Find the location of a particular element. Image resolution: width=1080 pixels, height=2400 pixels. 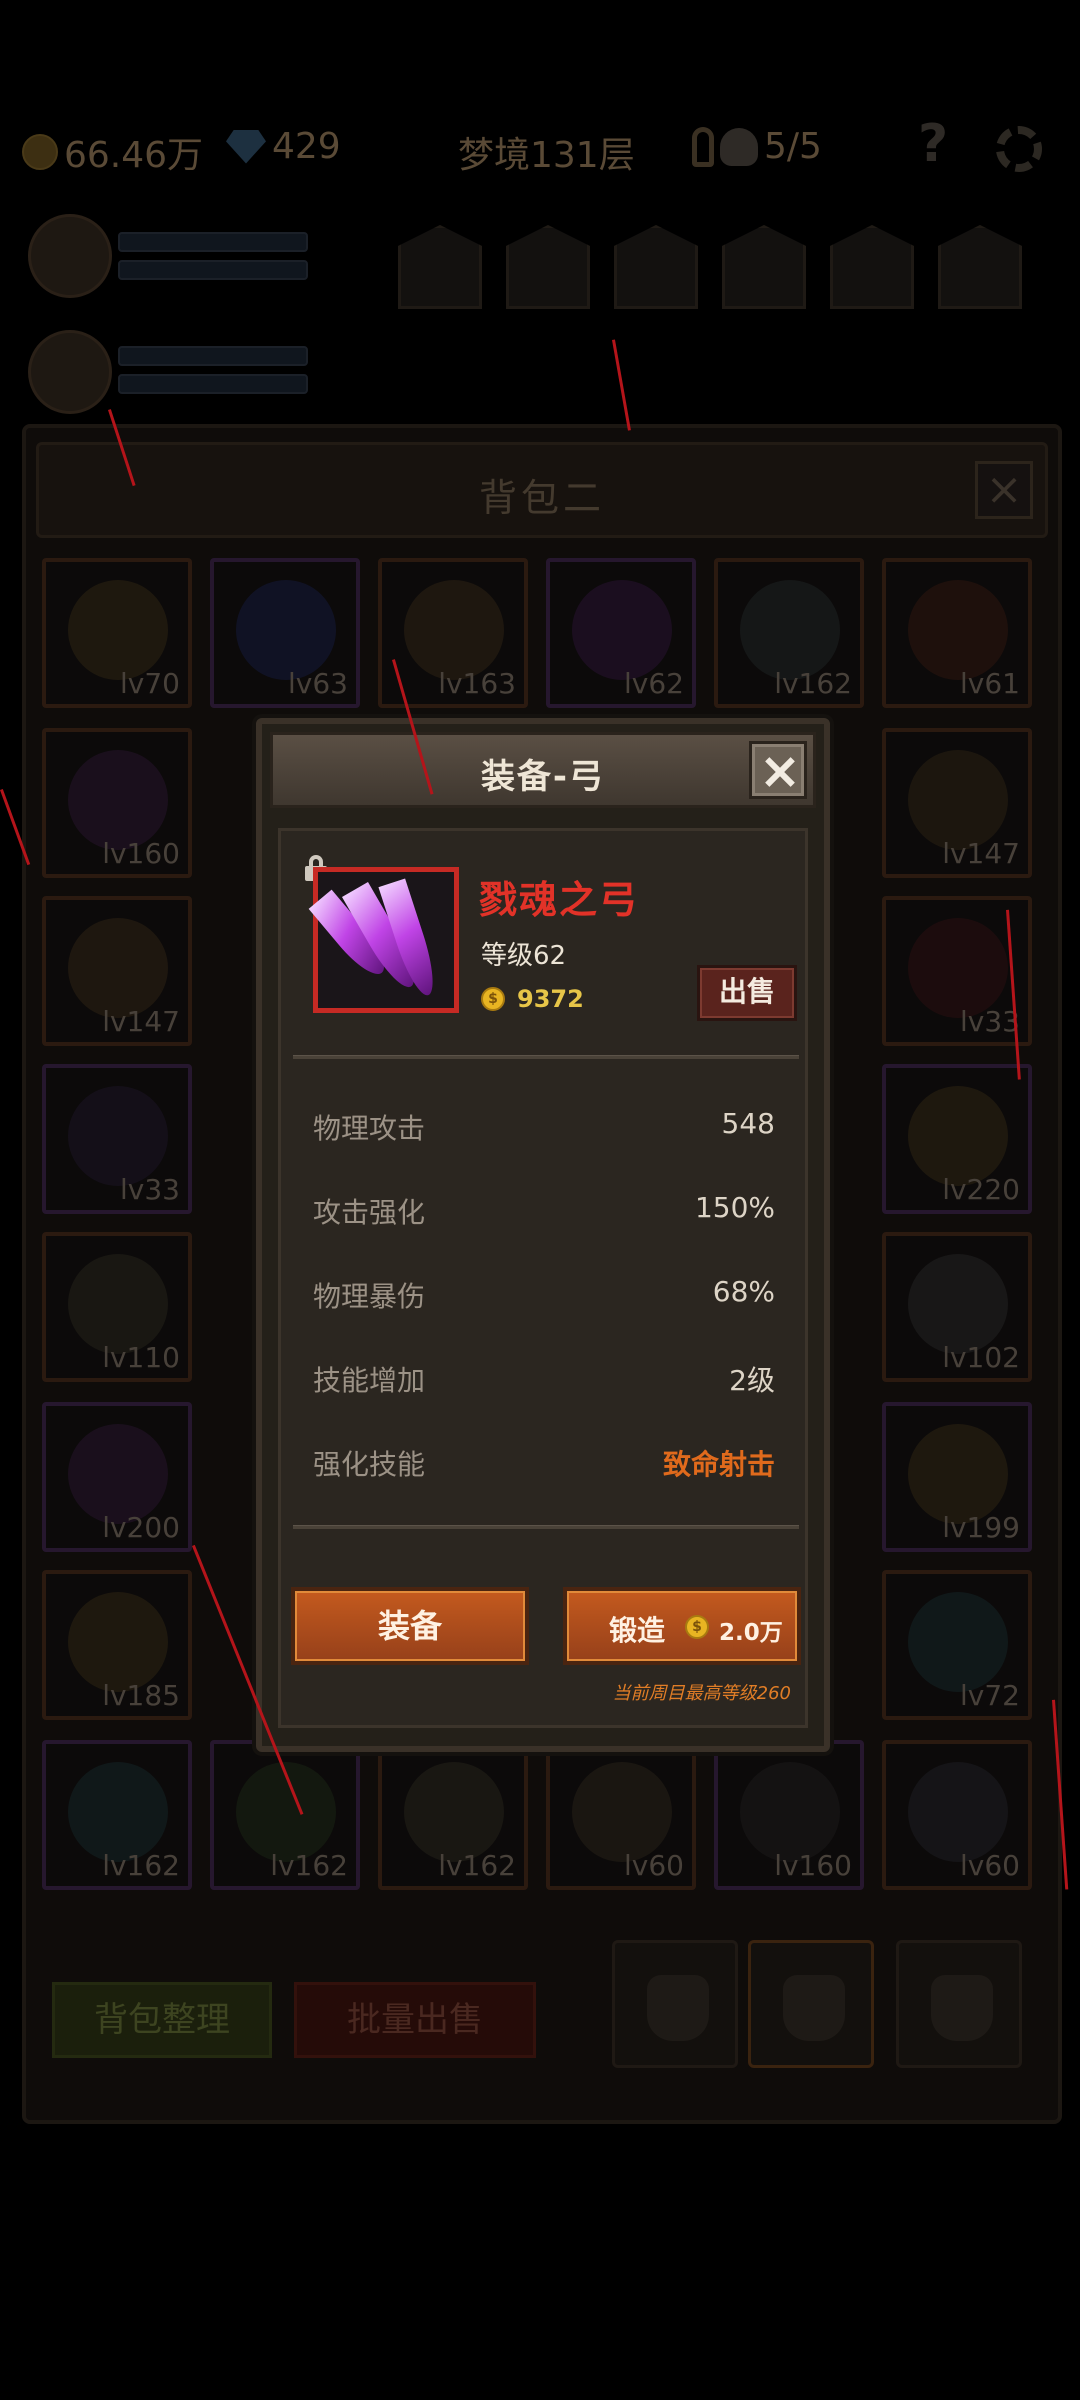

bag-slot: lv220 is located at coordinates (957, 1139).